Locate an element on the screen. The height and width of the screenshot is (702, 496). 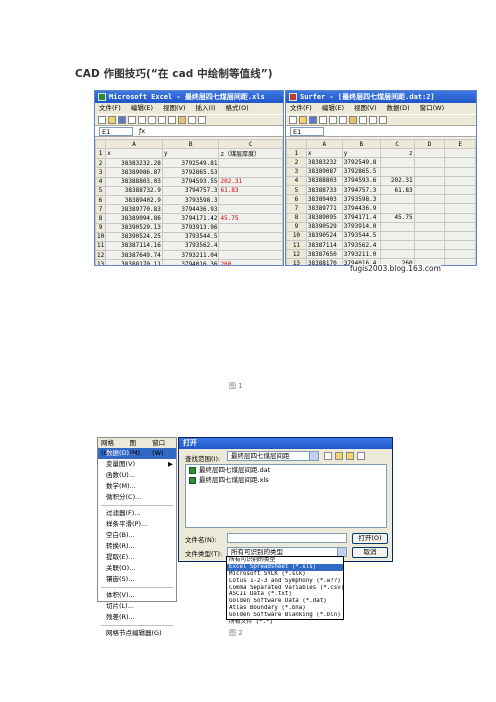
filetype-option: Comma Separated Variables (*.csv) is located at coordinates (285, 588).